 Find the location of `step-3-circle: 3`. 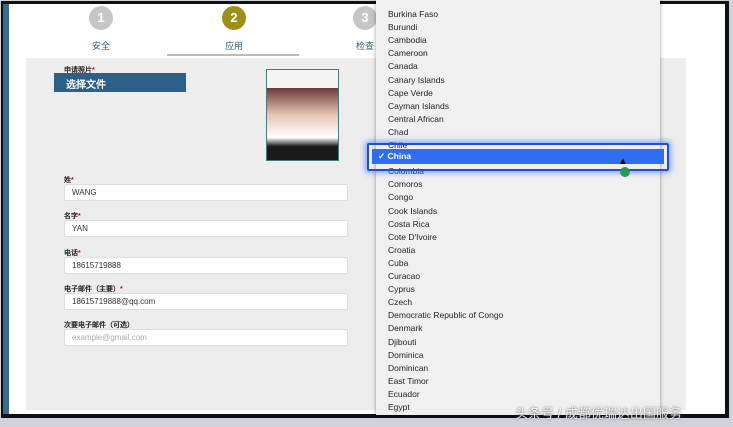

step-3-circle: 3 is located at coordinates (365, 18).